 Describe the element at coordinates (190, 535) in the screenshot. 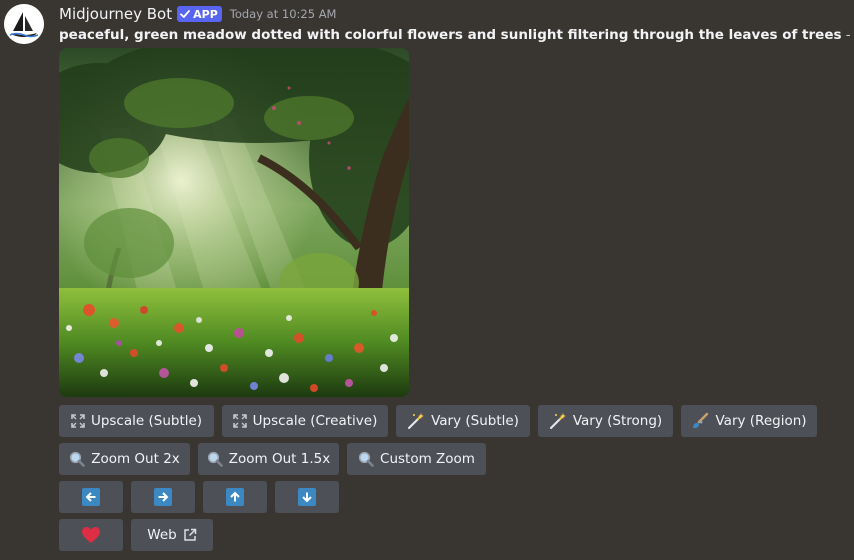

I see `external-link-icon` at that location.